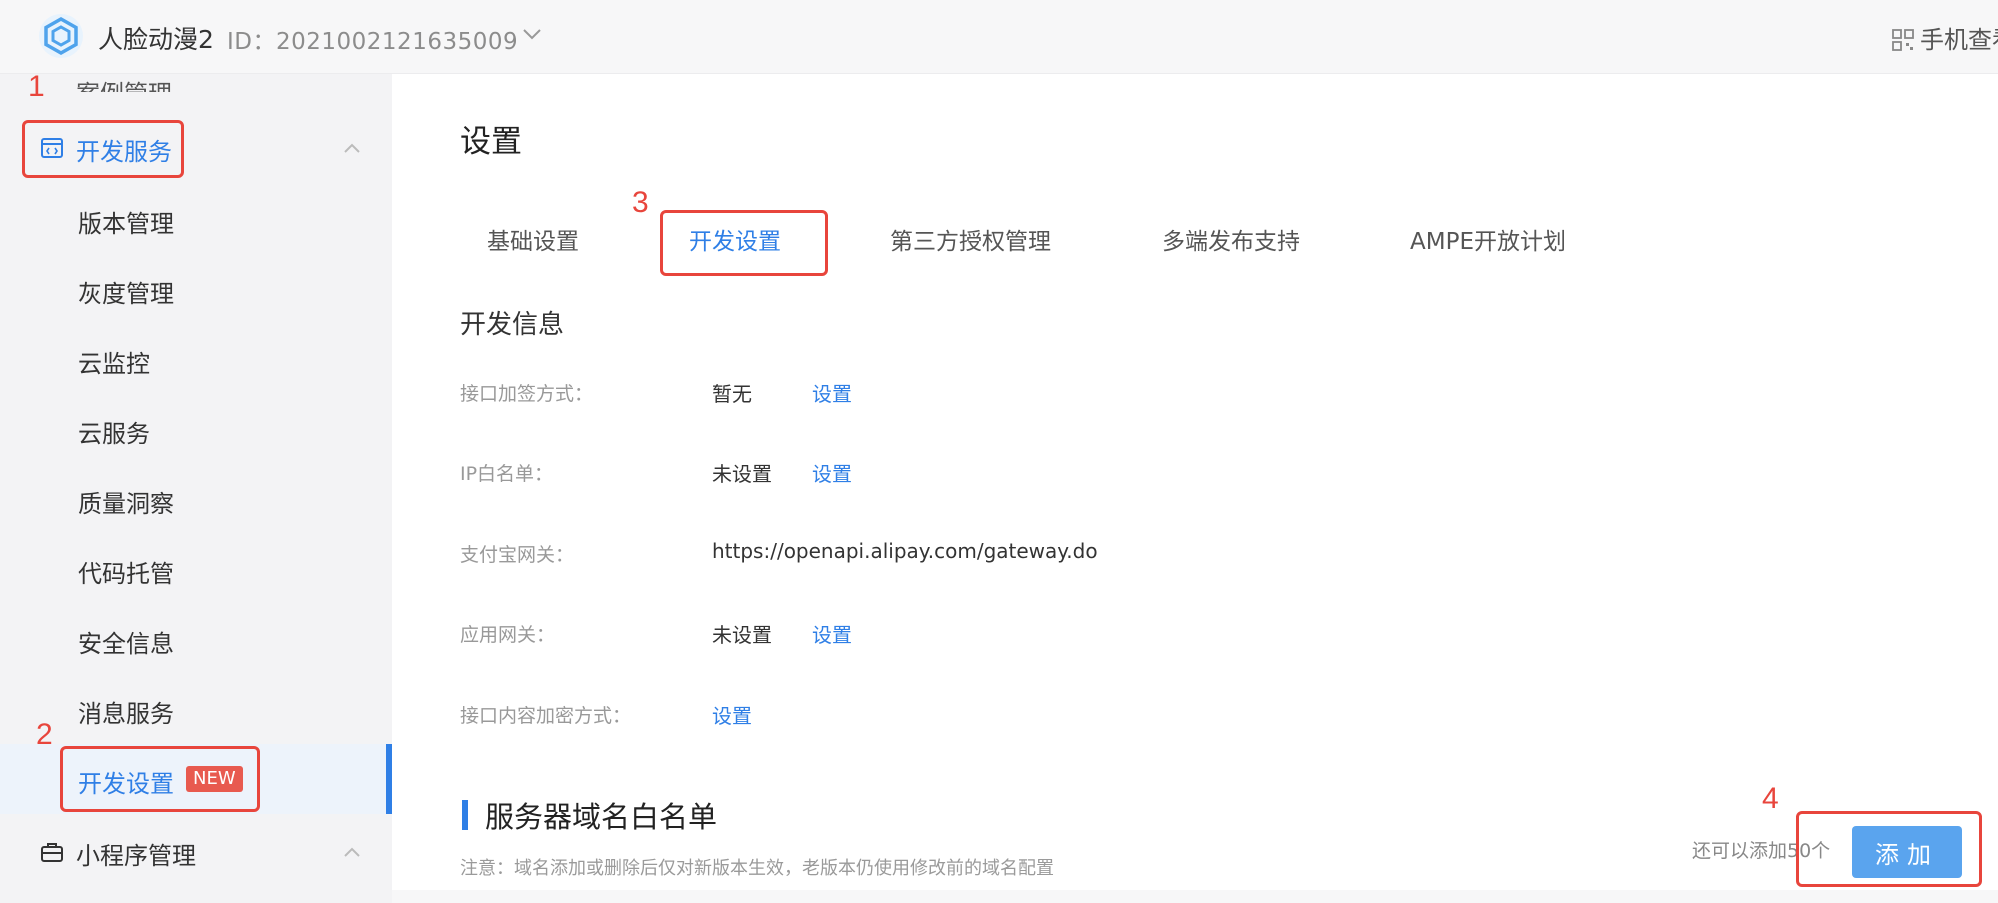  What do you see at coordinates (124, 83) in the screenshot?
I see `sidebar-item-cut-off: 案例管理` at bounding box center [124, 83].